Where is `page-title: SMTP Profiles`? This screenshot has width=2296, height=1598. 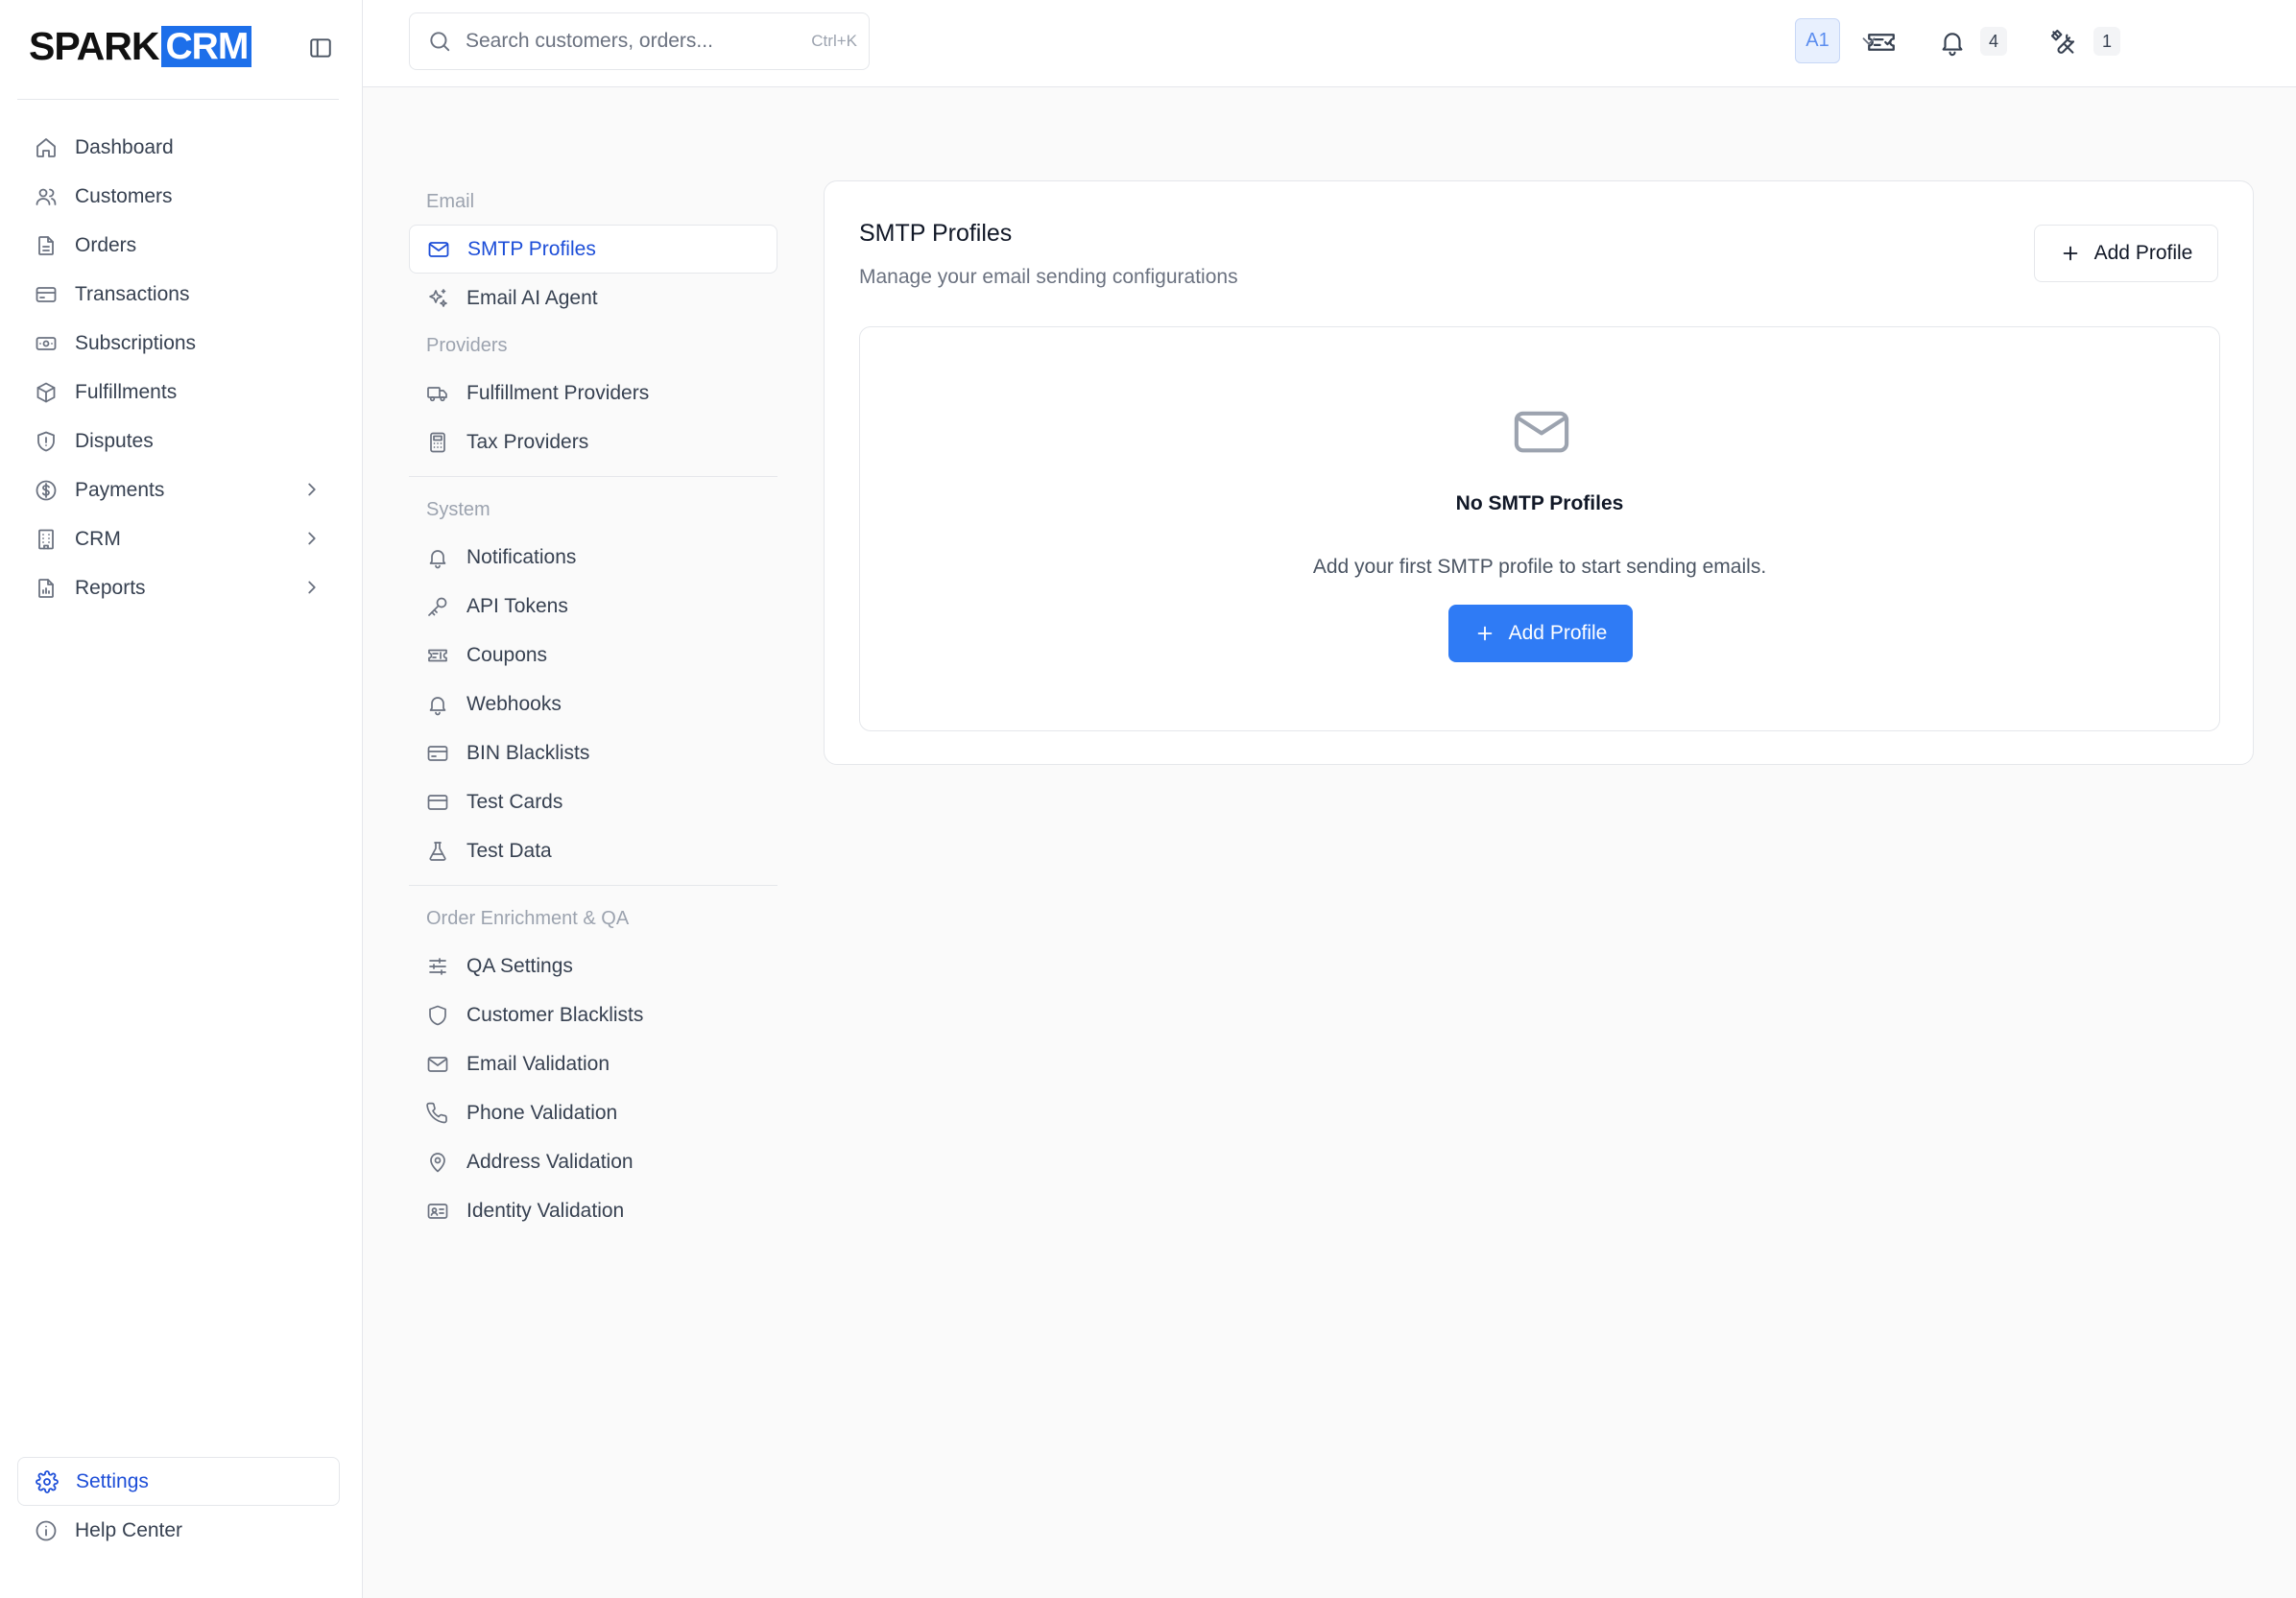
page-title: SMTP Profiles is located at coordinates (936, 233).